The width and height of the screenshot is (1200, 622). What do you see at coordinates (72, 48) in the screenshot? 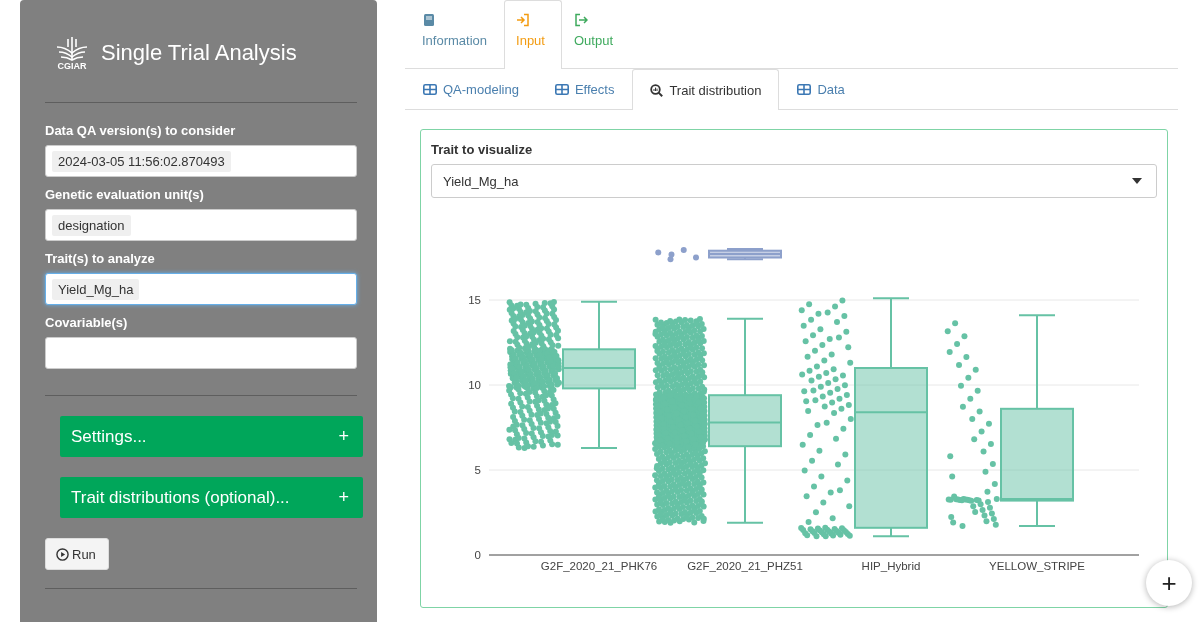
I see `wheat-logo-icon` at bounding box center [72, 48].